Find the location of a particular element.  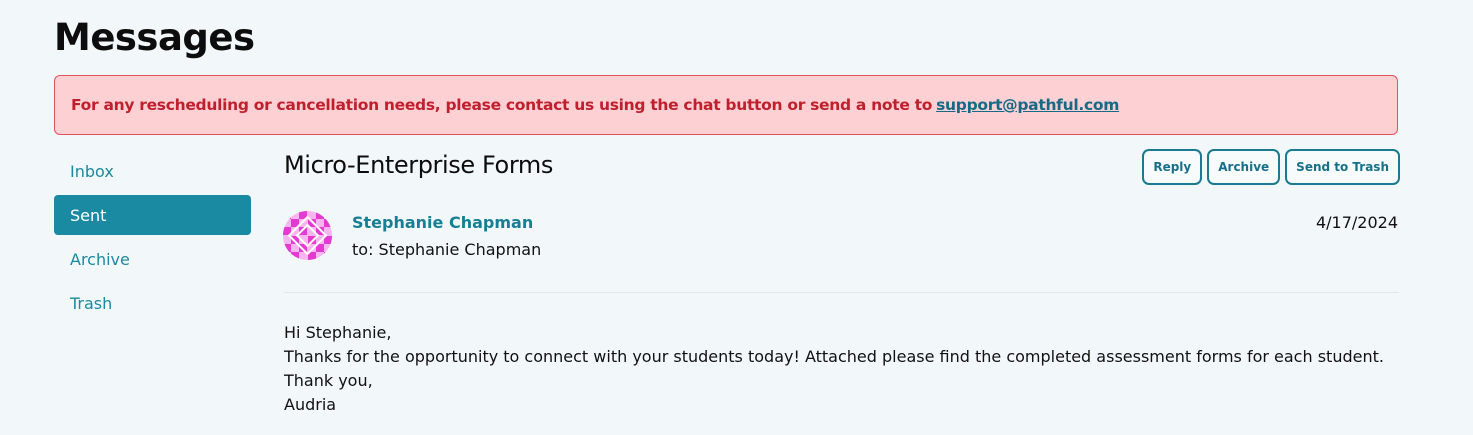

page-title: Messages is located at coordinates (154, 37).